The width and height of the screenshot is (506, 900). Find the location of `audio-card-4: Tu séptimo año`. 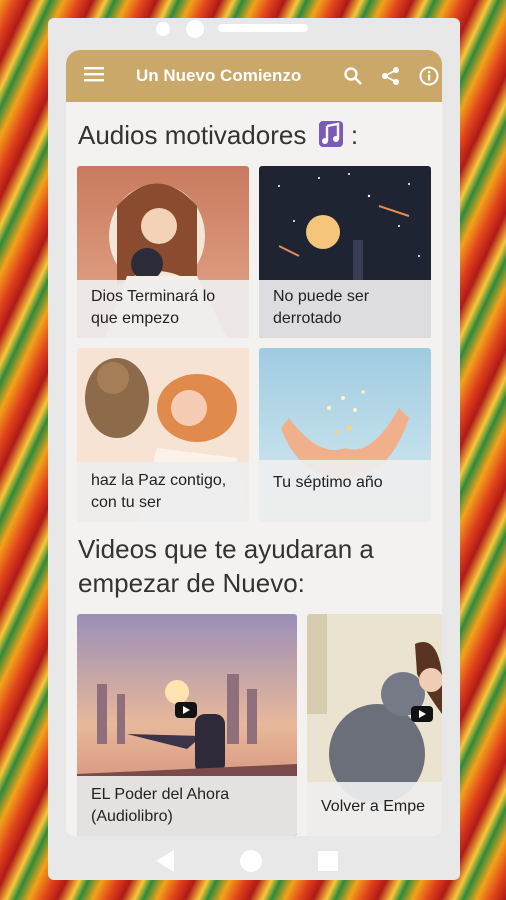

audio-card-4: Tu séptimo año is located at coordinates (345, 435).